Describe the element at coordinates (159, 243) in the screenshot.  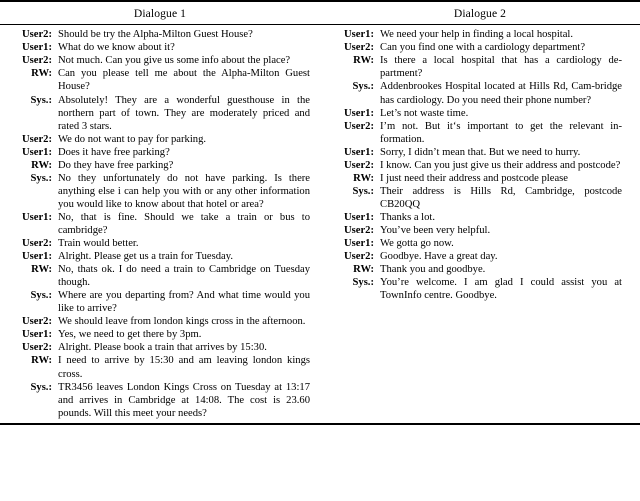
I see `dialogue-turn: User2: Train would better.` at that location.